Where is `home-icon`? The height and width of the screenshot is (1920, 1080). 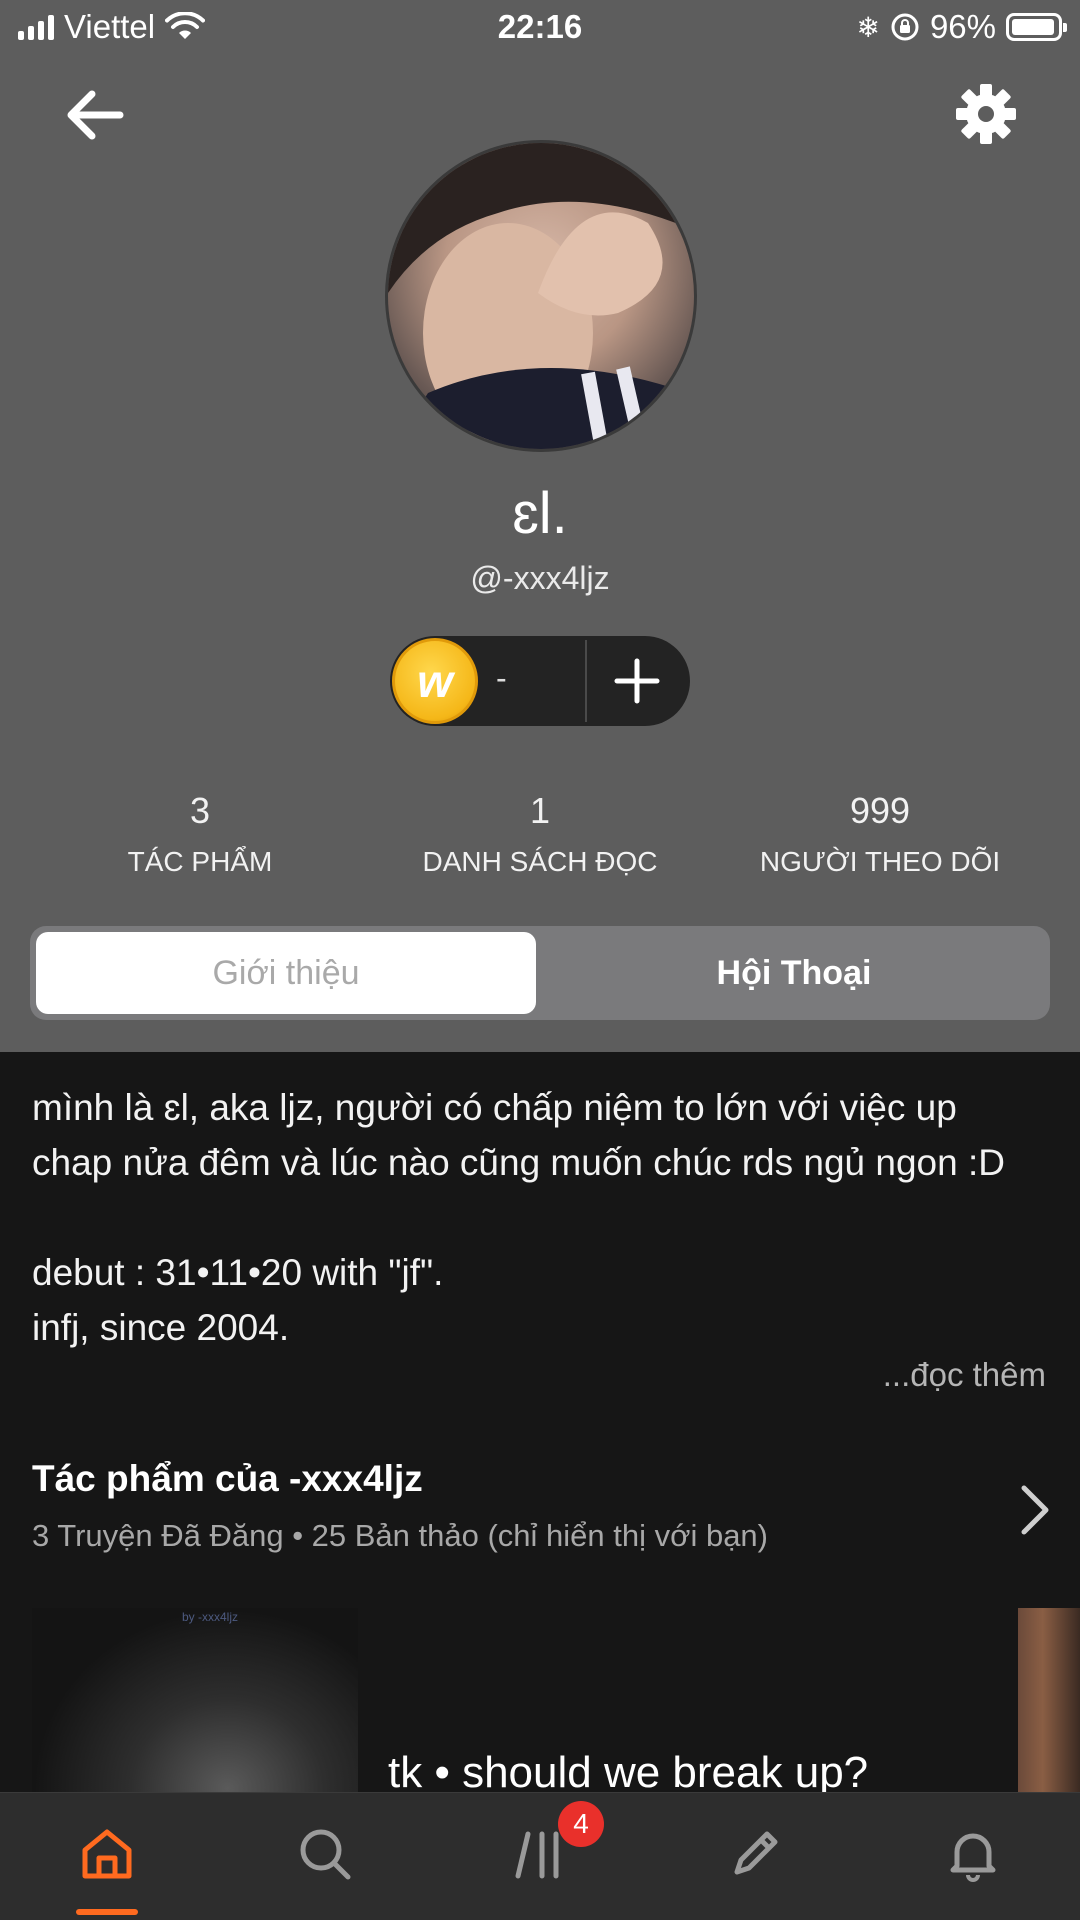
home-icon is located at coordinates (107, 1854).